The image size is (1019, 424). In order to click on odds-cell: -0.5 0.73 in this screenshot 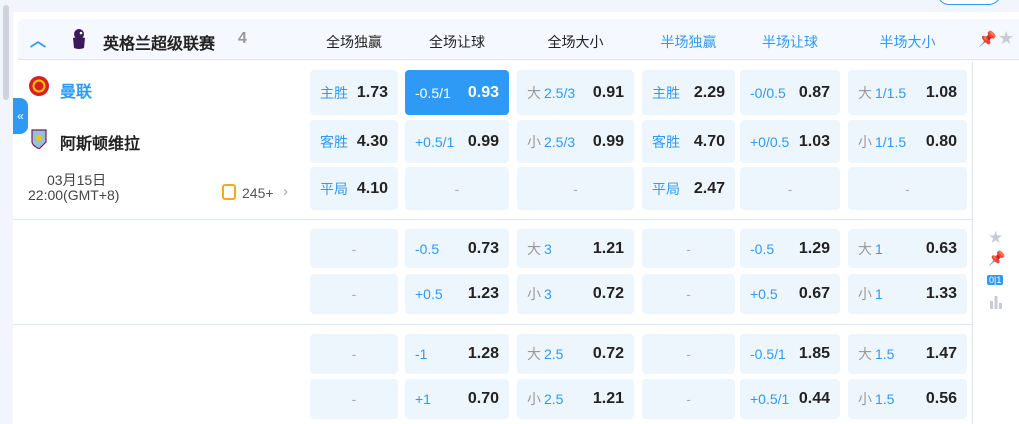, I will do `click(457, 248)`.